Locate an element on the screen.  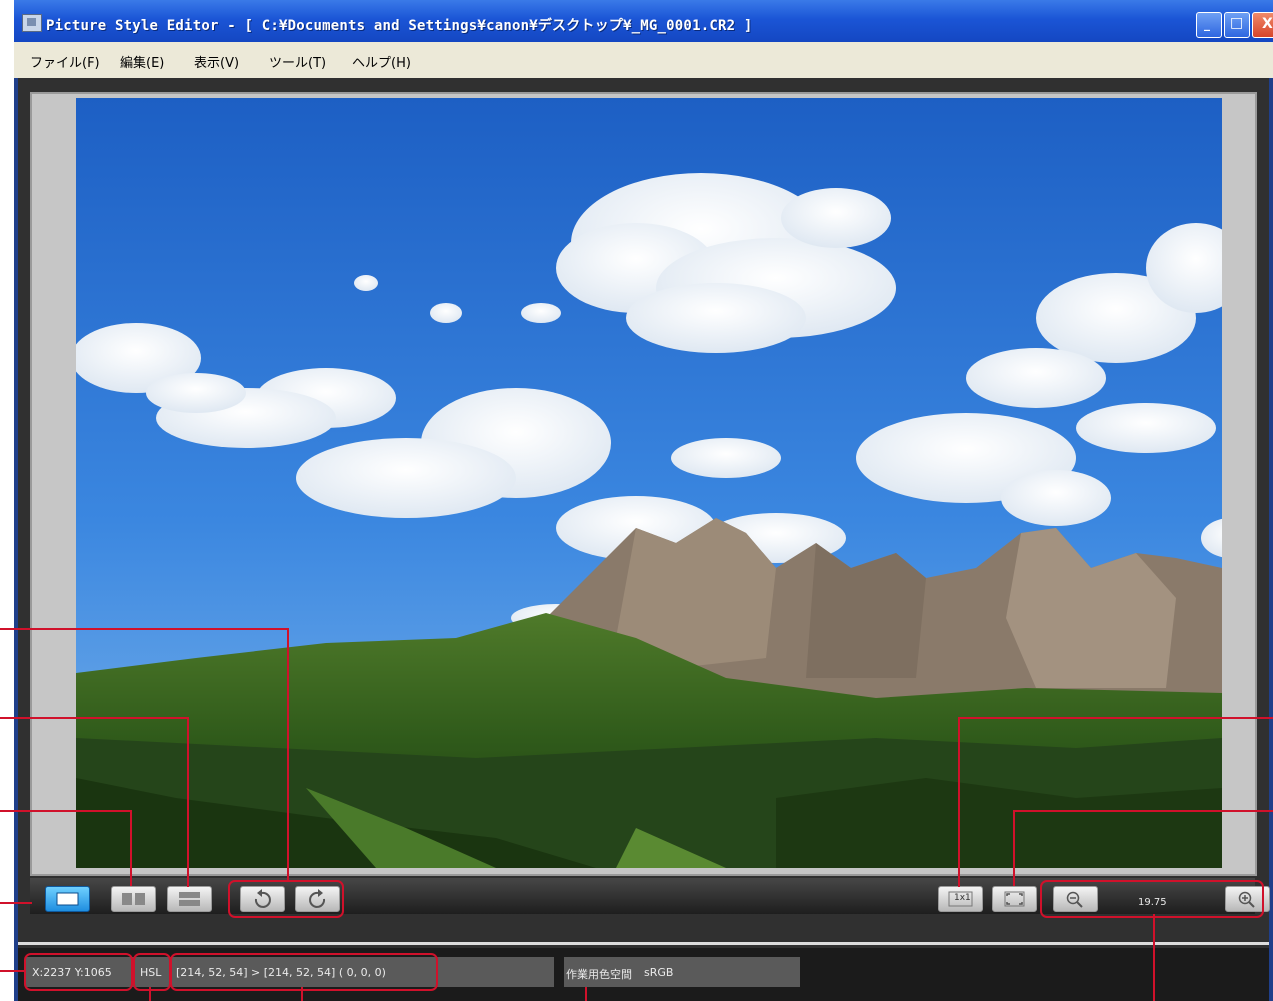
menu-edit: 編集(E) is located at coordinates (142, 61).